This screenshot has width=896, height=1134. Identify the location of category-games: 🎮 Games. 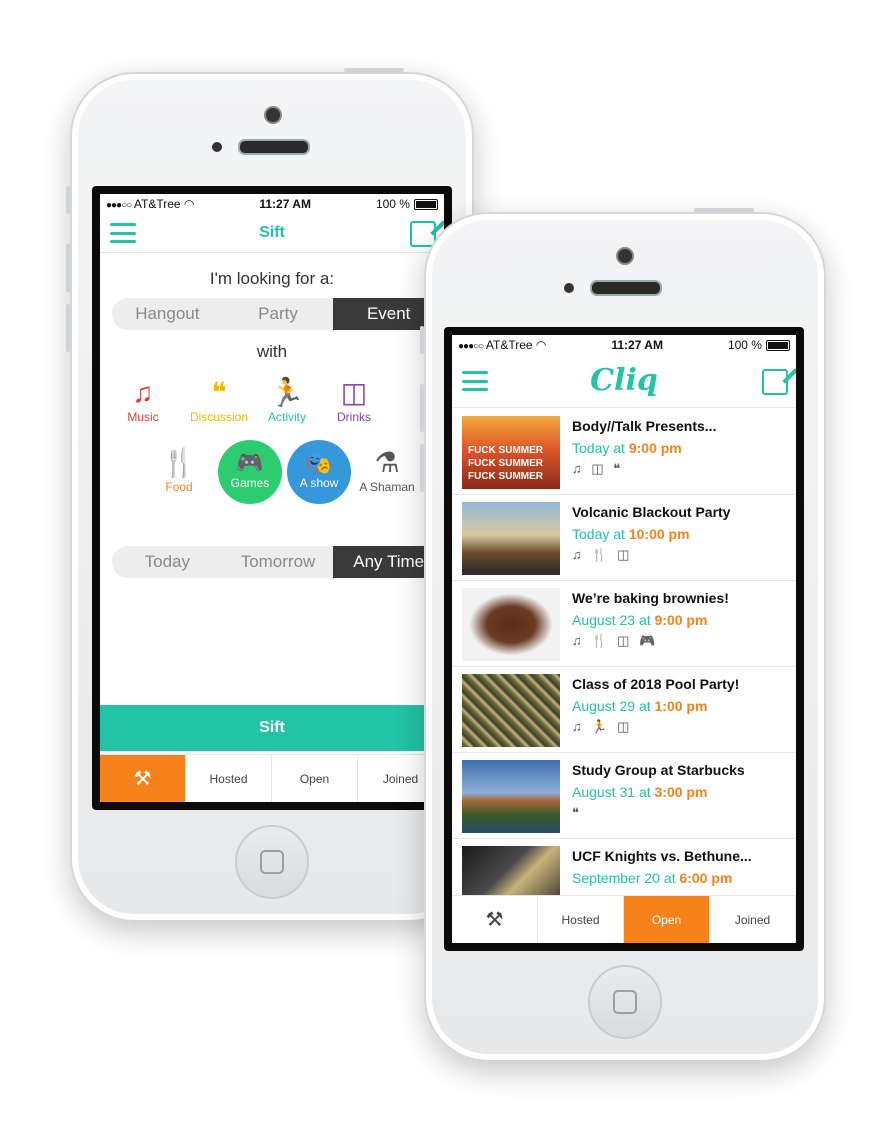
(250, 472).